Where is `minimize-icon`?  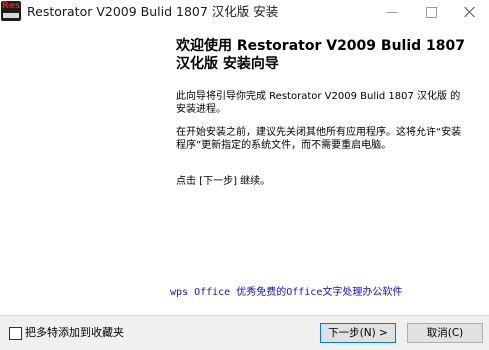 minimize-icon is located at coordinates (392, 12).